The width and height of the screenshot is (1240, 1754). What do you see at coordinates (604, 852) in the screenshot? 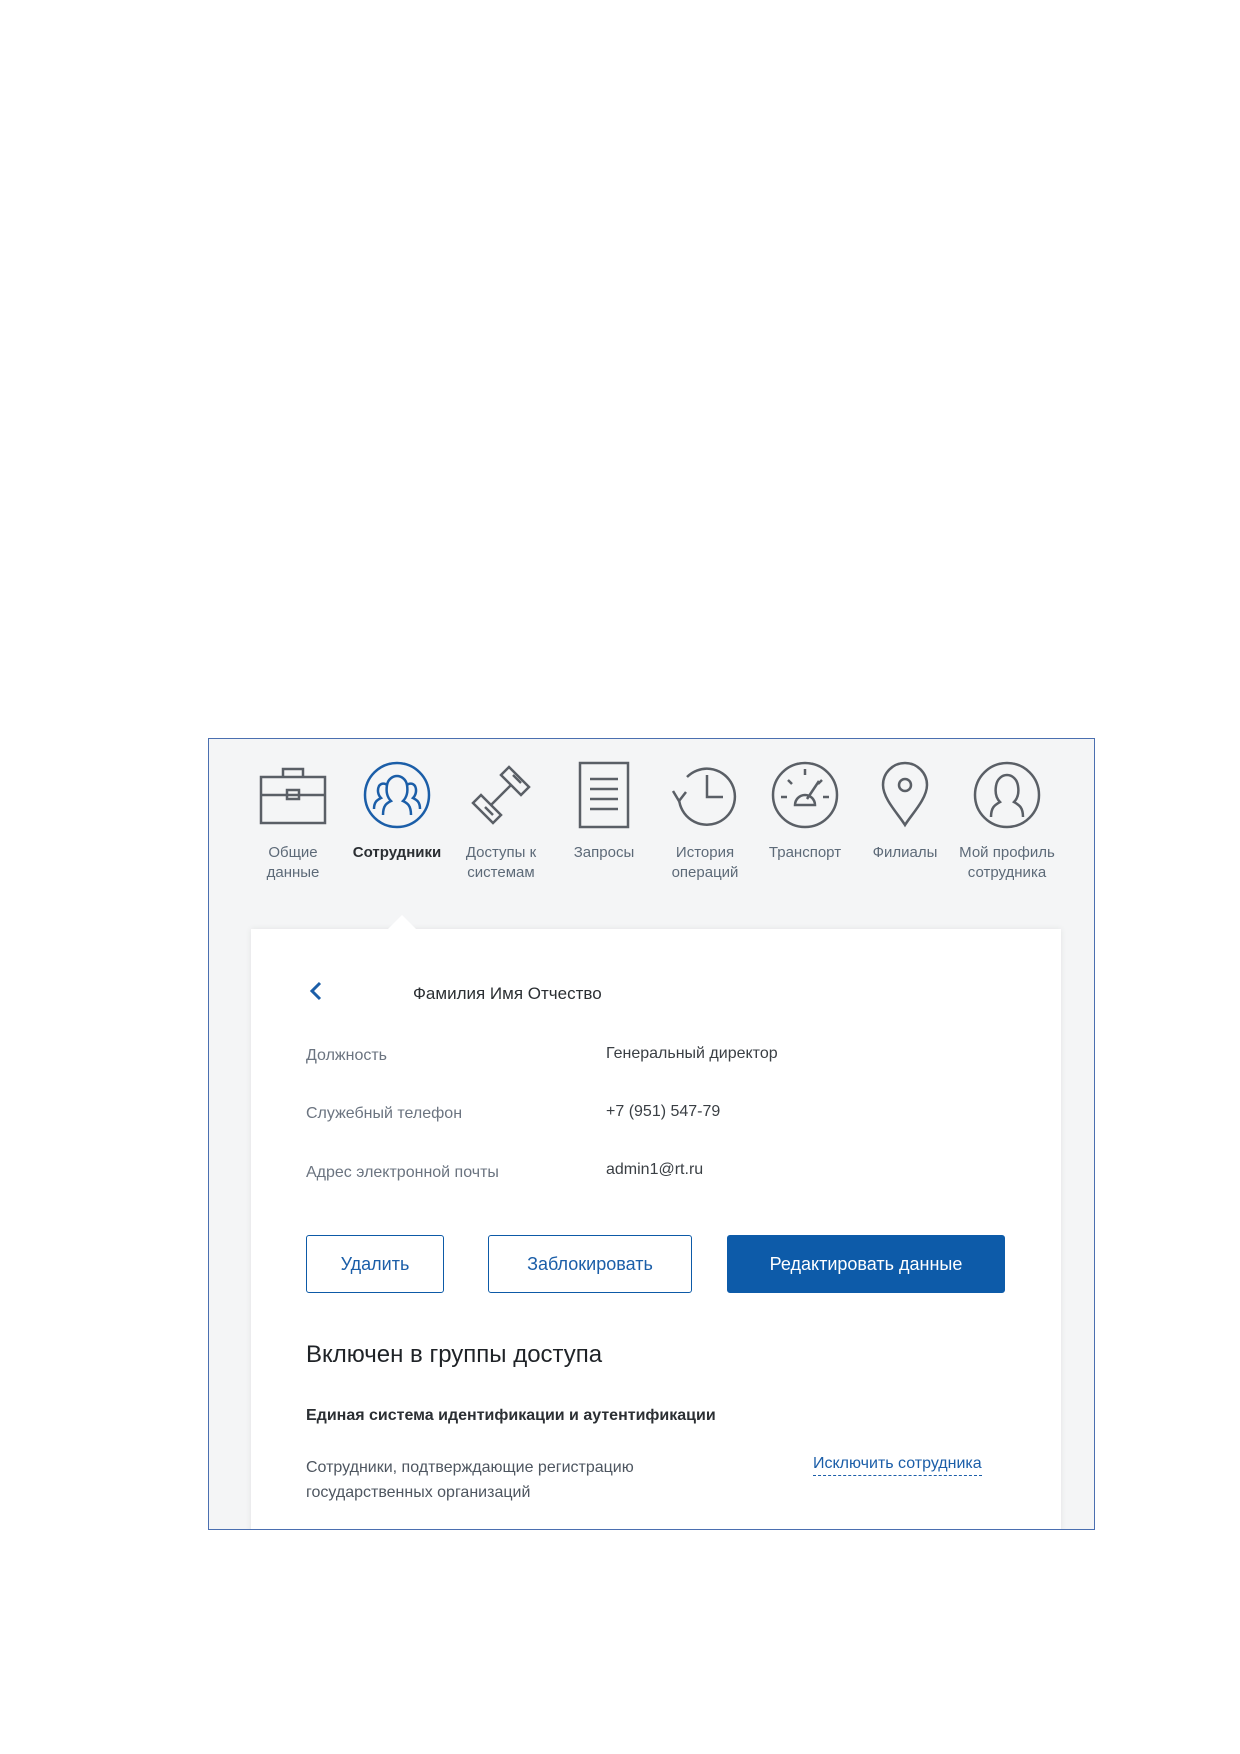
I see `nav-label: Запросы` at bounding box center [604, 852].